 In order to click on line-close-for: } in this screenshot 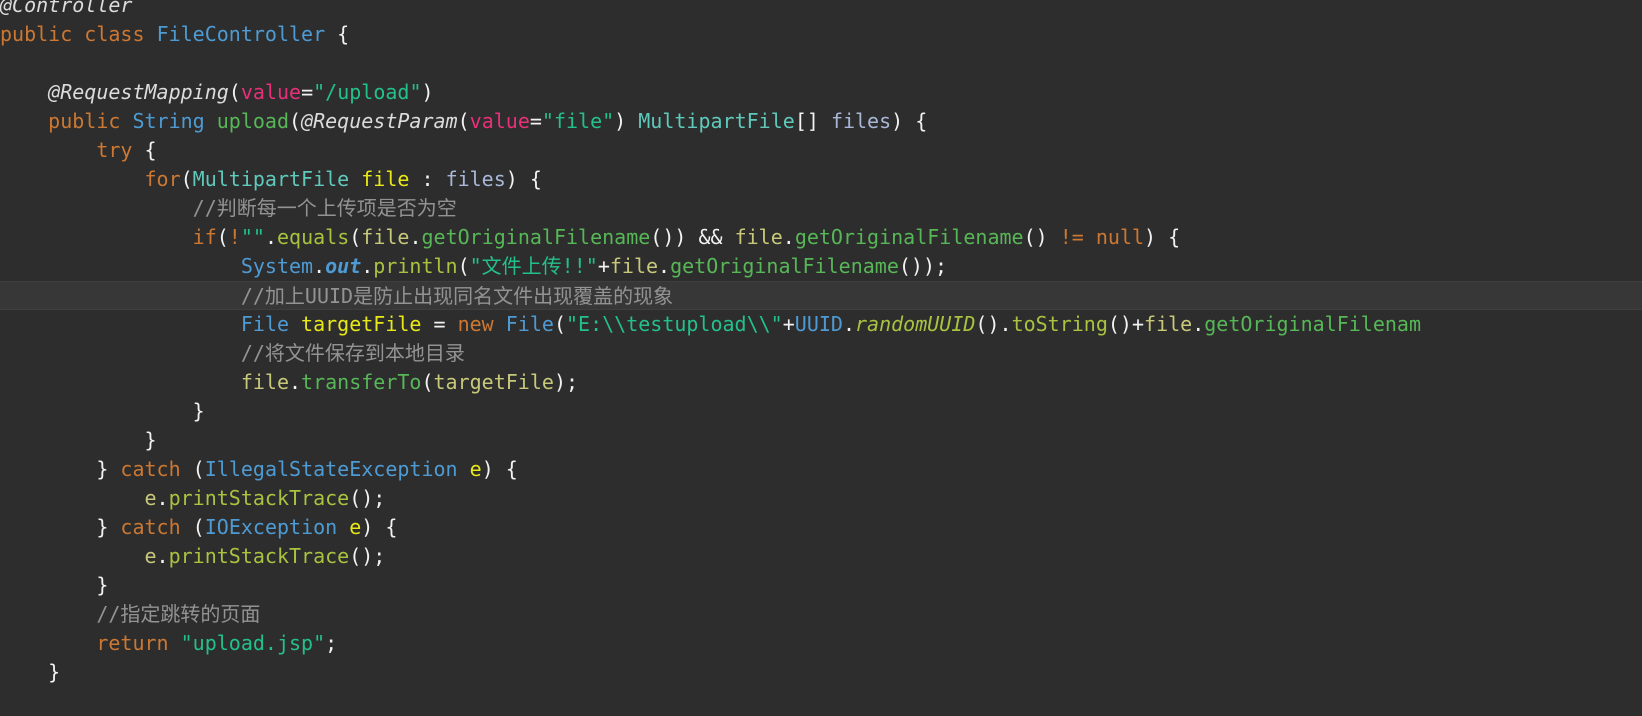, I will do `click(821, 440)`.